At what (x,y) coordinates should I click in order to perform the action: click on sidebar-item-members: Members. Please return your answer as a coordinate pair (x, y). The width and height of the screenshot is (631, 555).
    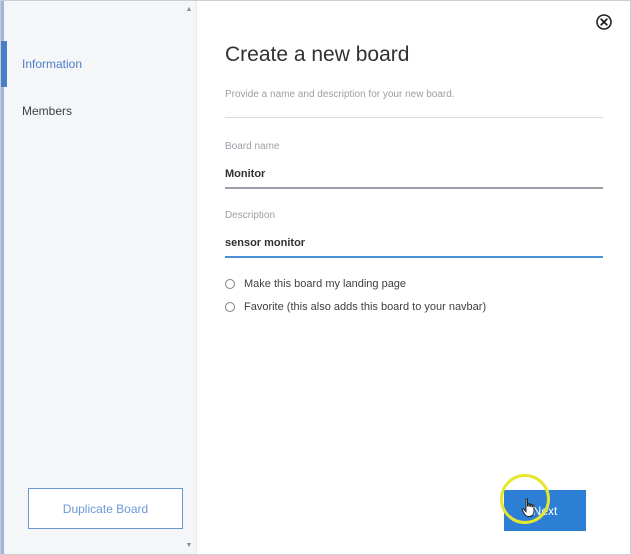
    Looking at the image, I should click on (97, 111).